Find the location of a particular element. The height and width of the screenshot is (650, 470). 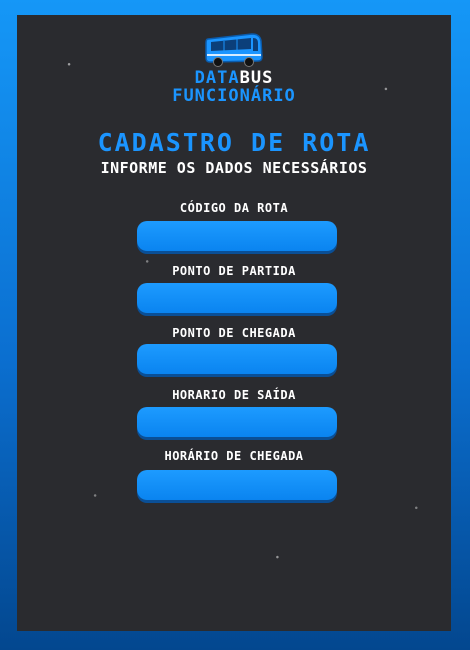

brand-line-2: FUNCIONÁRIO is located at coordinates (234, 96).